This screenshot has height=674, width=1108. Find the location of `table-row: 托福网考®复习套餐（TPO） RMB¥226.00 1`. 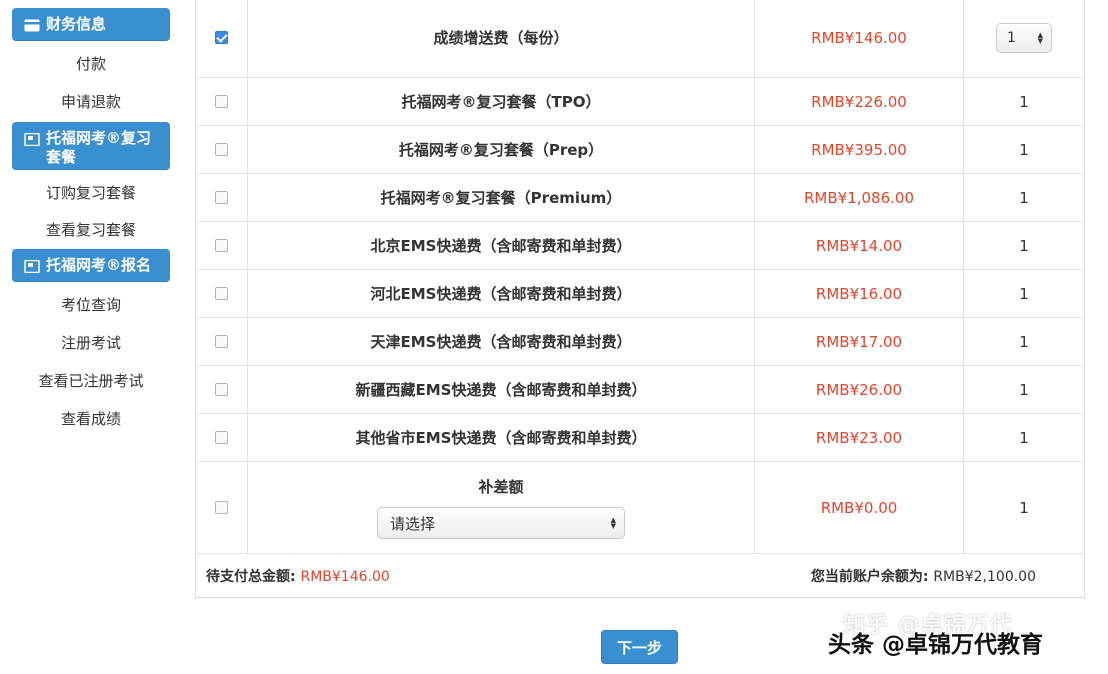

table-row: 托福网考®复习套餐（TPO） RMB¥226.00 1 is located at coordinates (640, 102).